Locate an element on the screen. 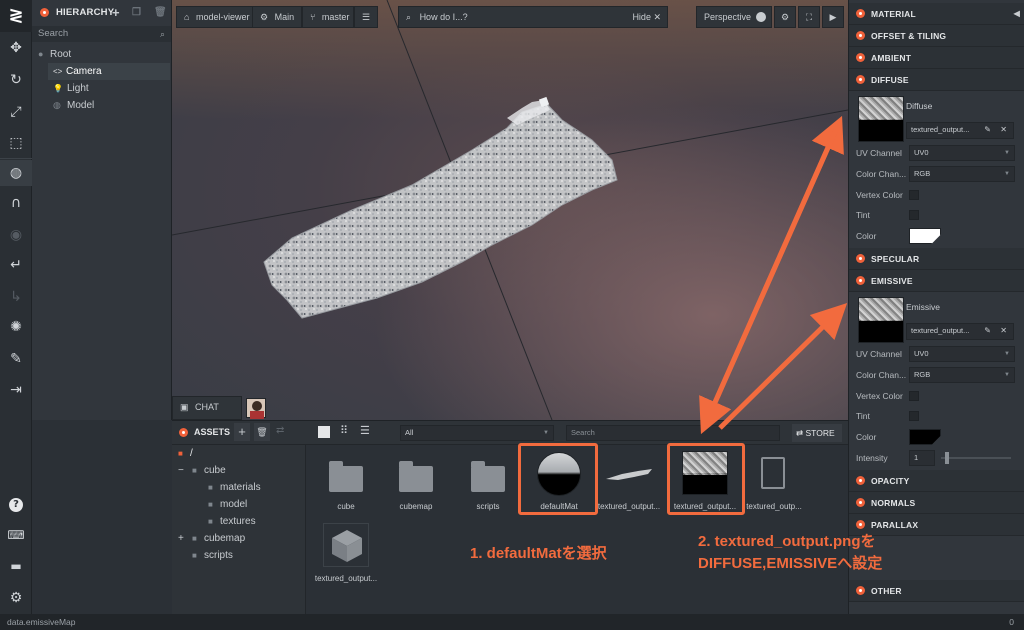  assets-filter-select: All ▼ is located at coordinates (477, 433).